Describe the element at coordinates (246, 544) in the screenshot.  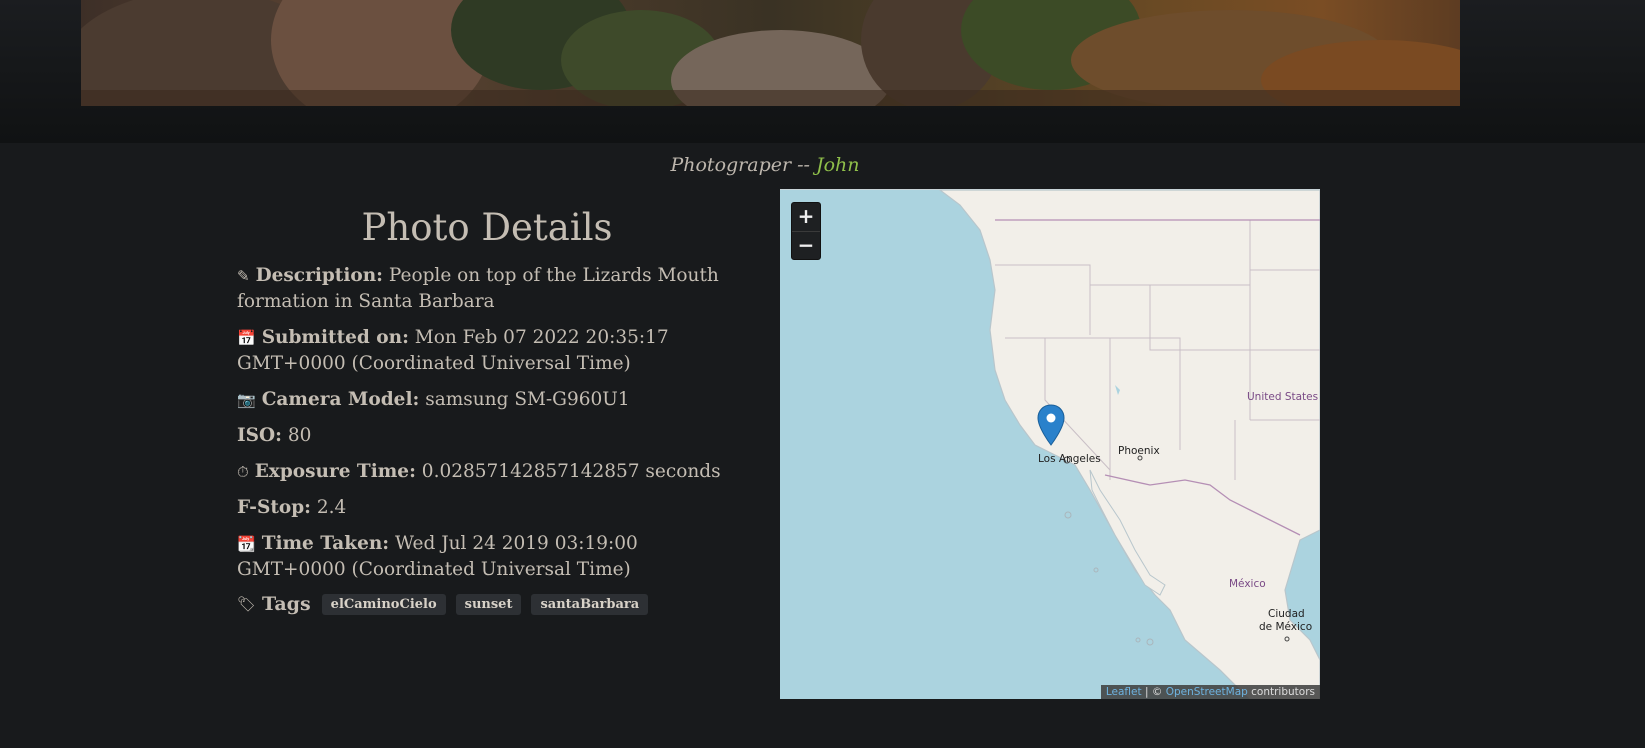
I see `calendar-icon: 📆` at that location.